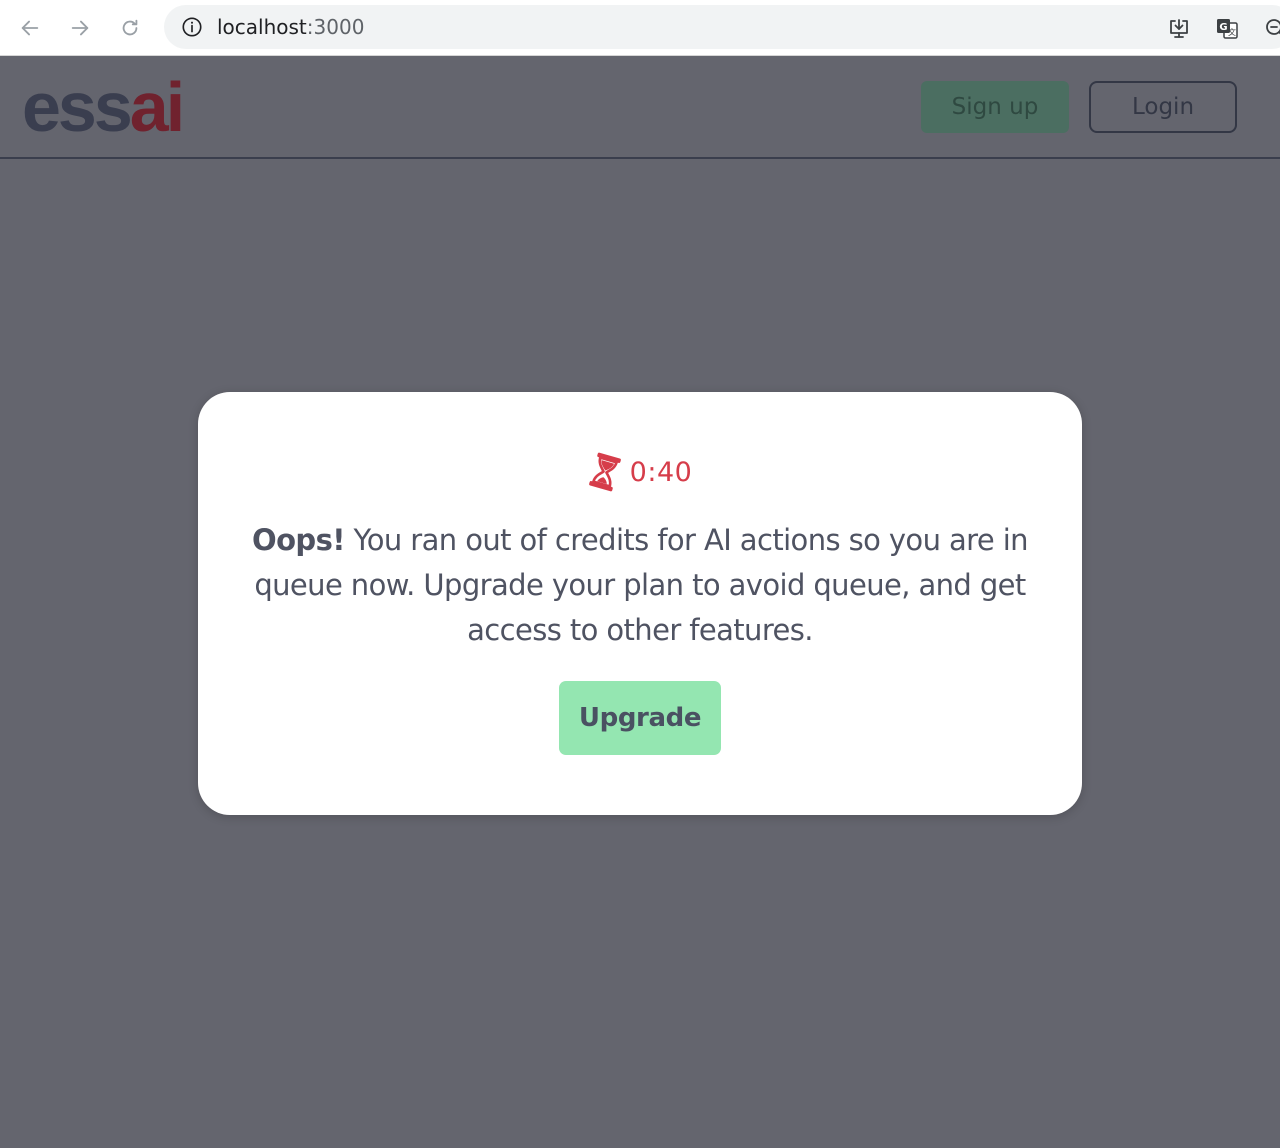 The height and width of the screenshot is (1148, 1280). Describe the element at coordinates (80, 28) in the screenshot. I see `forward-arrow-icon` at that location.